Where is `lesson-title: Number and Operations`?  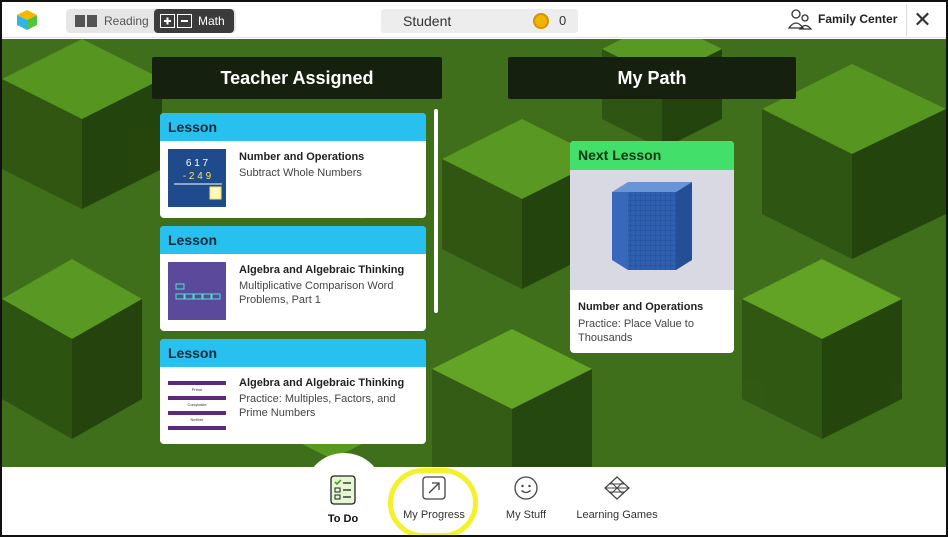 lesson-title: Number and Operations is located at coordinates (302, 157).